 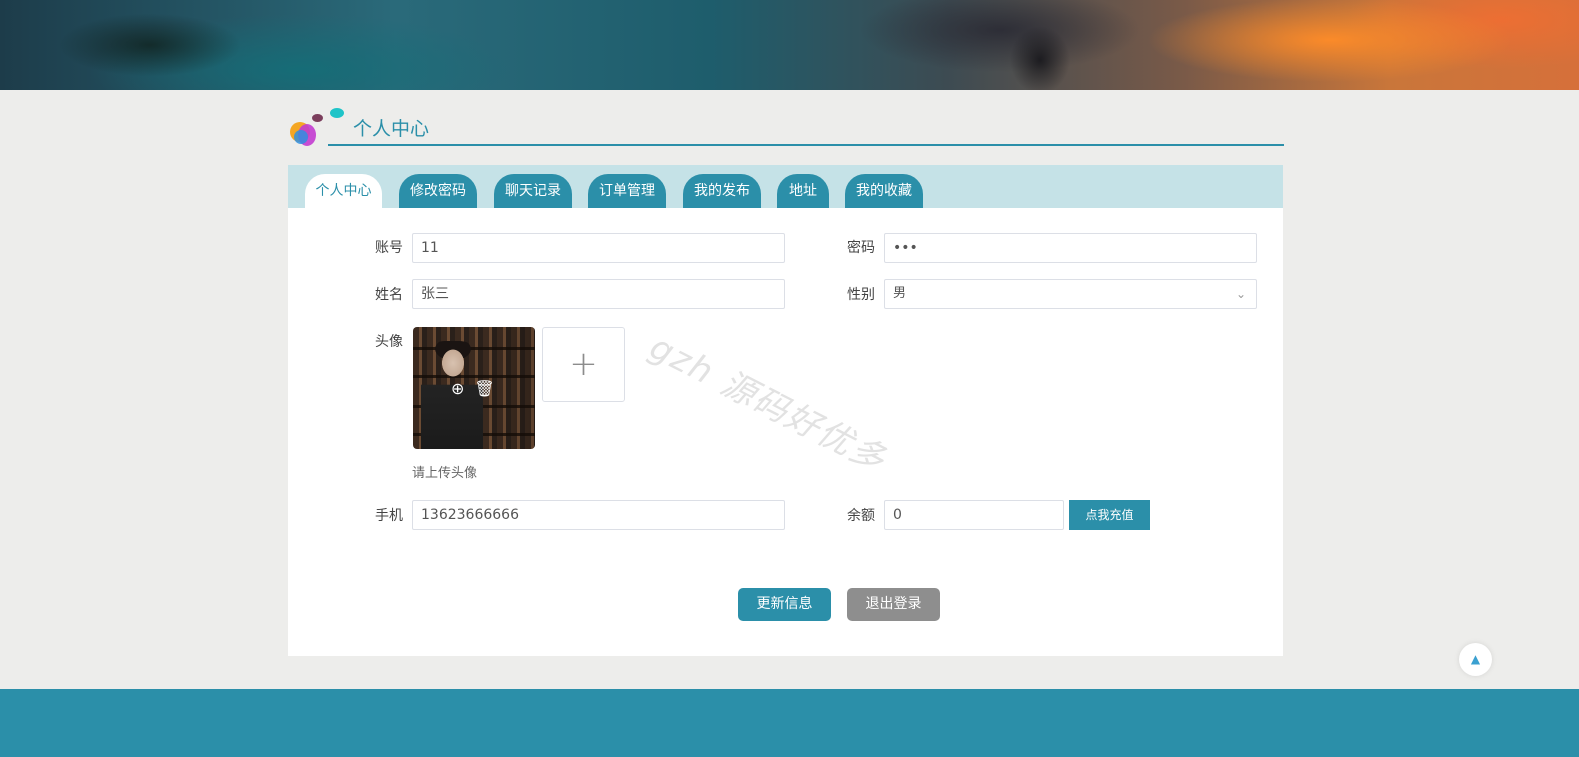 What do you see at coordinates (445, 473) in the screenshot?
I see `avatar-upload-hint: 请上传头像` at bounding box center [445, 473].